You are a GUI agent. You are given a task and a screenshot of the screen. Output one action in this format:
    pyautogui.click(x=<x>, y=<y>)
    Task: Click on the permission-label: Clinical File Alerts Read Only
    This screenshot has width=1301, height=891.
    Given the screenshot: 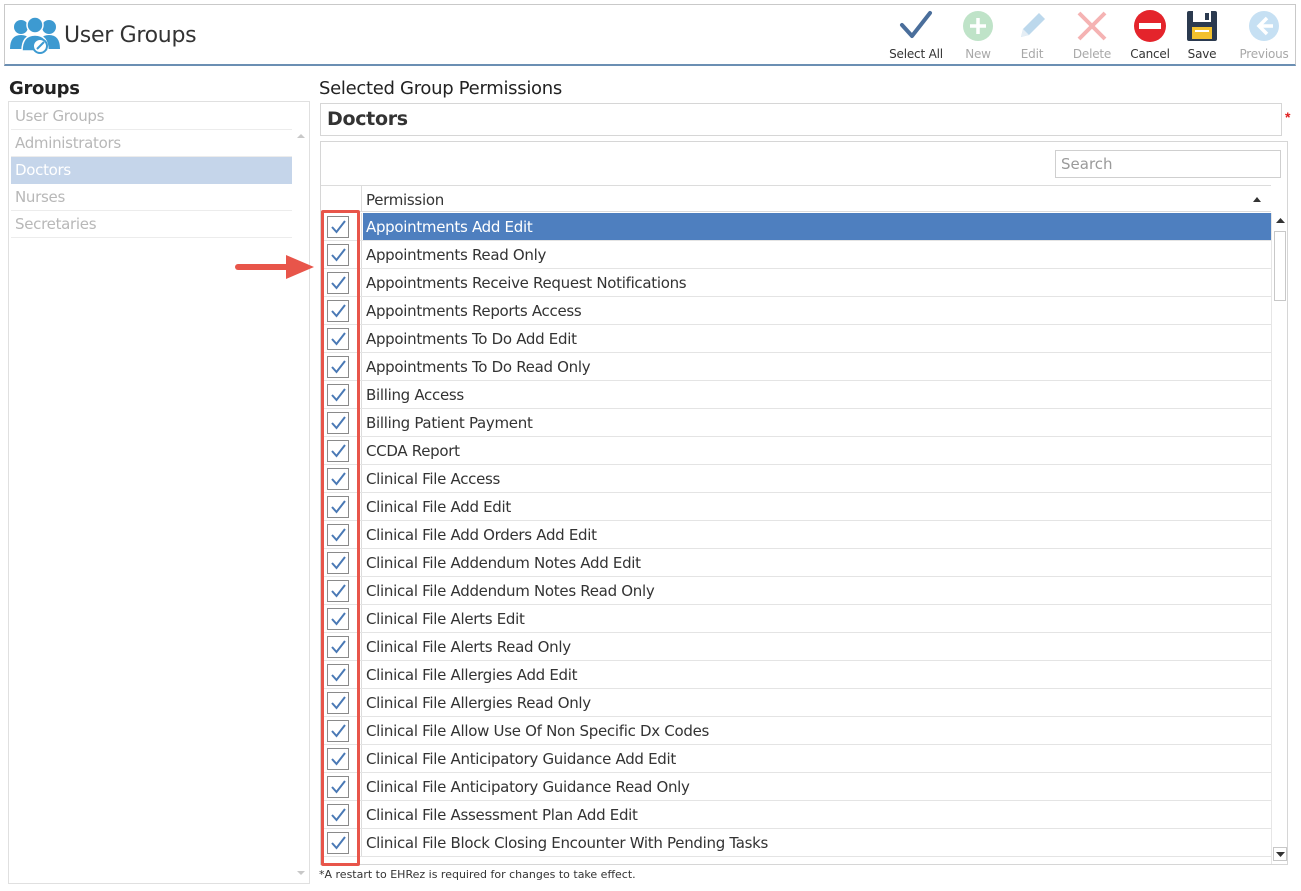 What is the action you would take?
    pyautogui.click(x=468, y=647)
    